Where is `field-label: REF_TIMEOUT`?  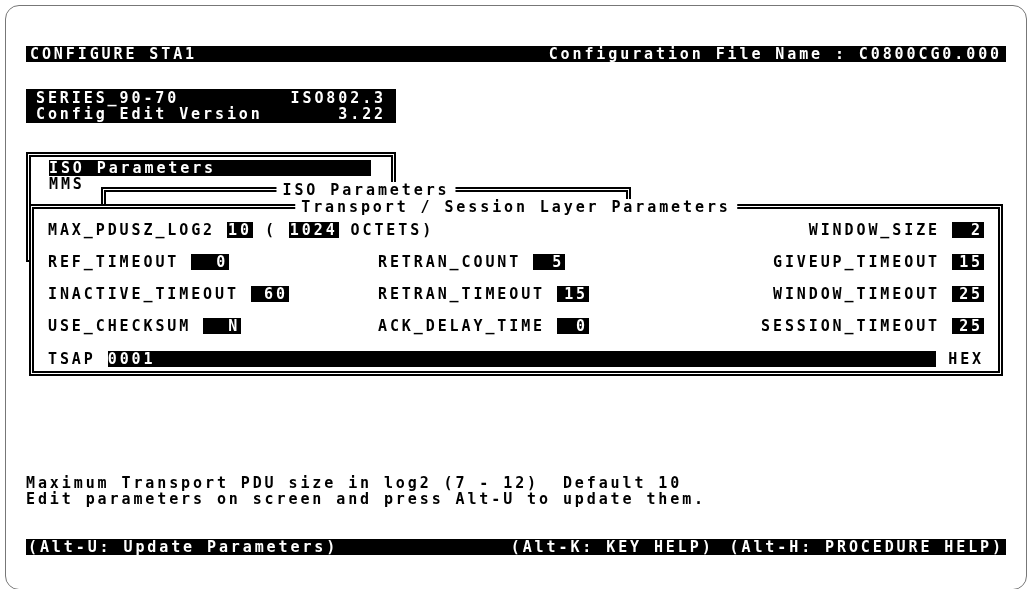
field-label: REF_TIMEOUT is located at coordinates (114, 262).